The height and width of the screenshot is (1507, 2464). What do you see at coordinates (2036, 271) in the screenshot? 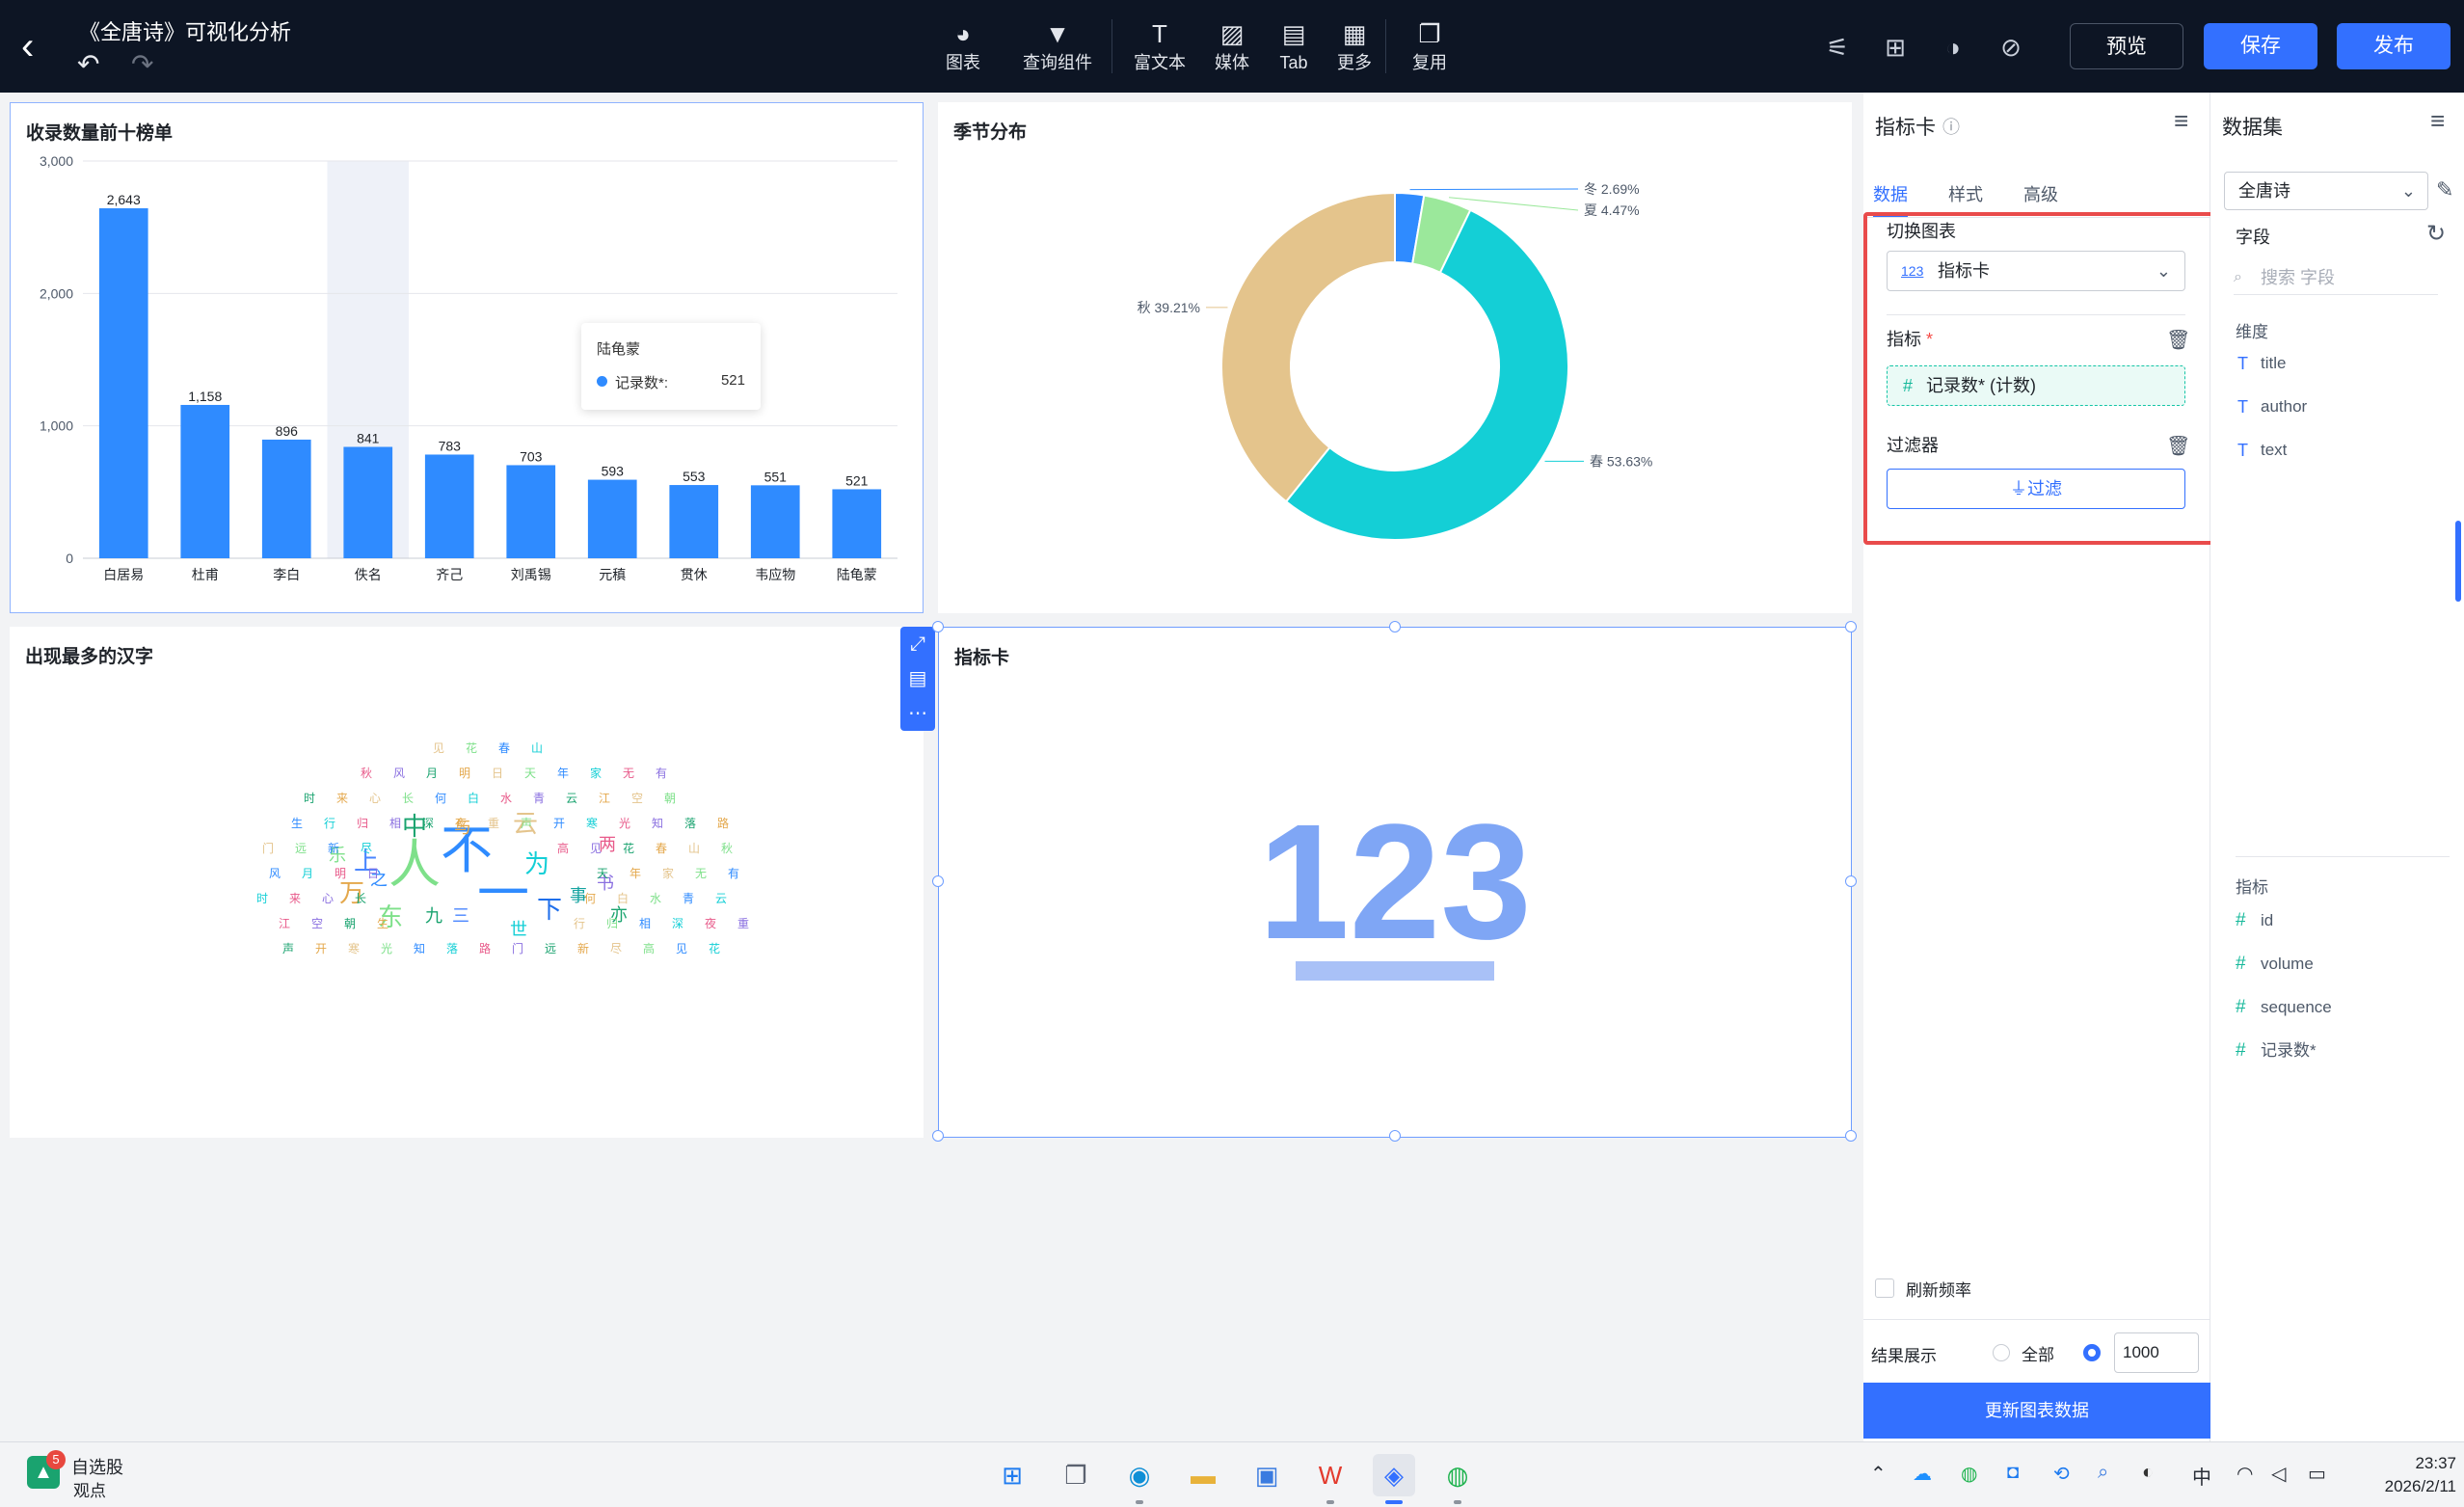
I see `chart-type-select: 123 指标卡 ⌄` at bounding box center [2036, 271].